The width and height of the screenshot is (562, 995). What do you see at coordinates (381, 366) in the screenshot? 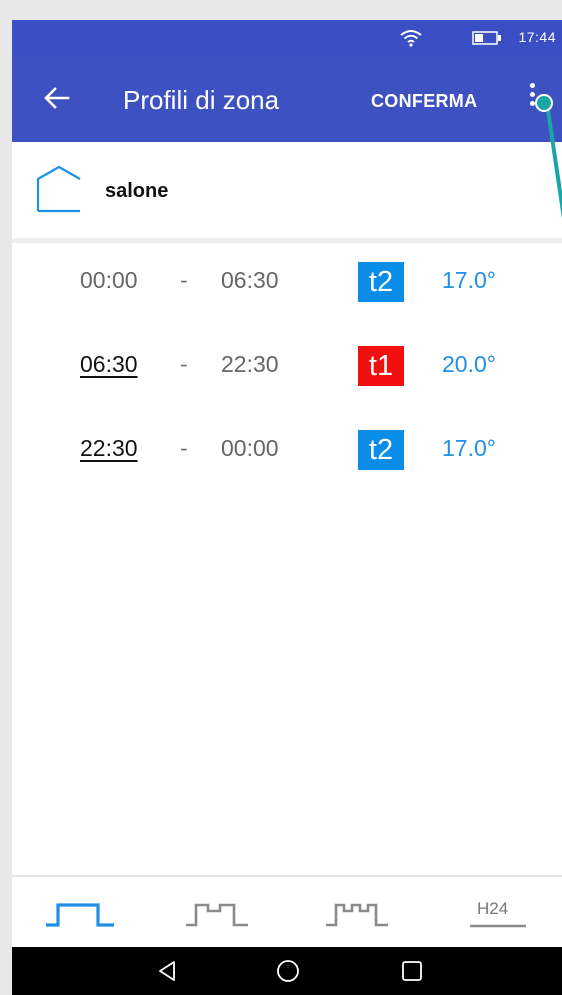
I see `tier-badge: t1` at bounding box center [381, 366].